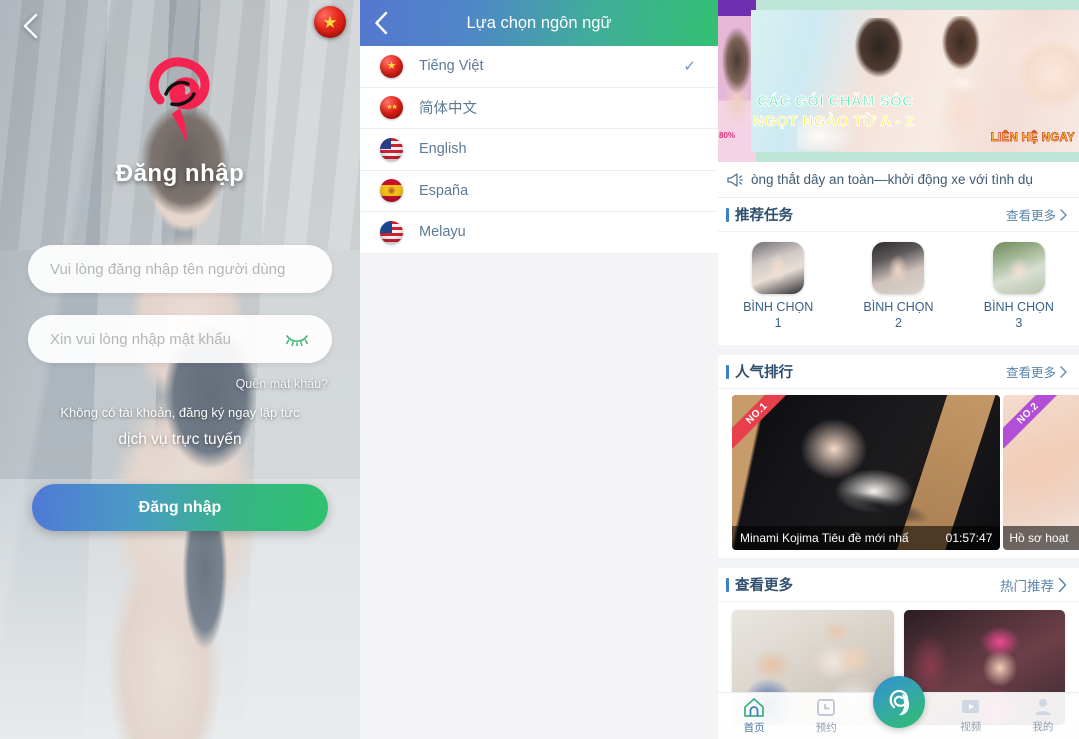  I want to click on language-item-vietnamese: ★ Tiếng Việt ✓, so click(539, 67).